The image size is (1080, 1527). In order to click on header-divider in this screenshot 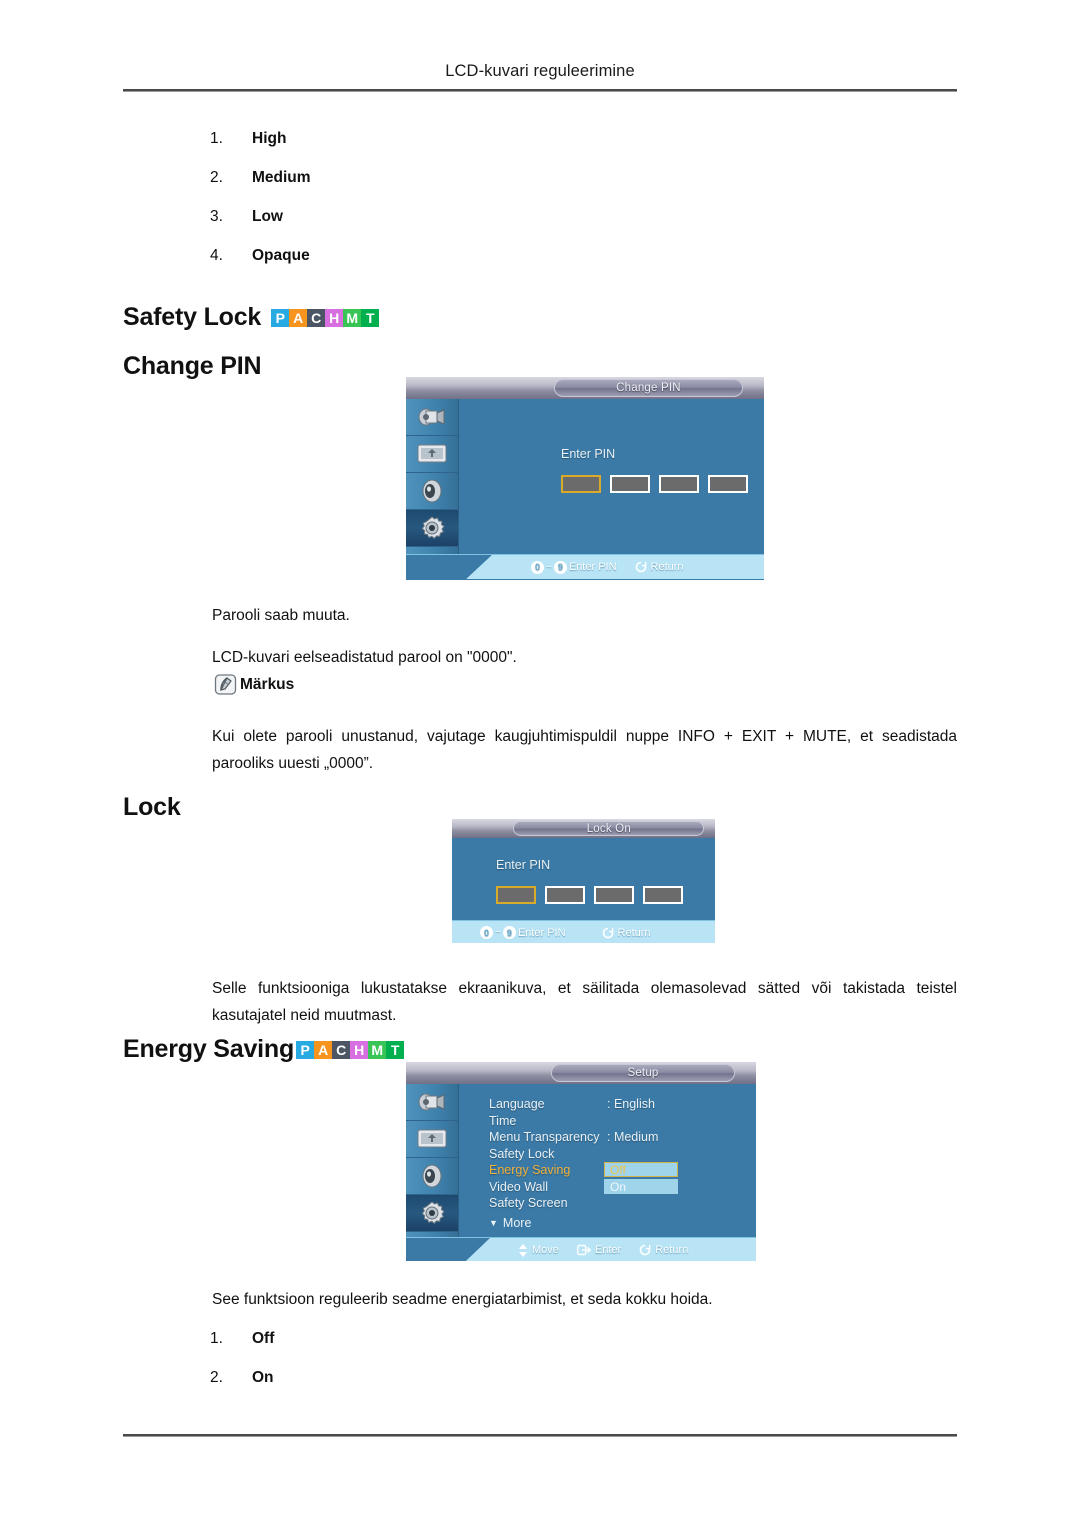, I will do `click(540, 90)`.